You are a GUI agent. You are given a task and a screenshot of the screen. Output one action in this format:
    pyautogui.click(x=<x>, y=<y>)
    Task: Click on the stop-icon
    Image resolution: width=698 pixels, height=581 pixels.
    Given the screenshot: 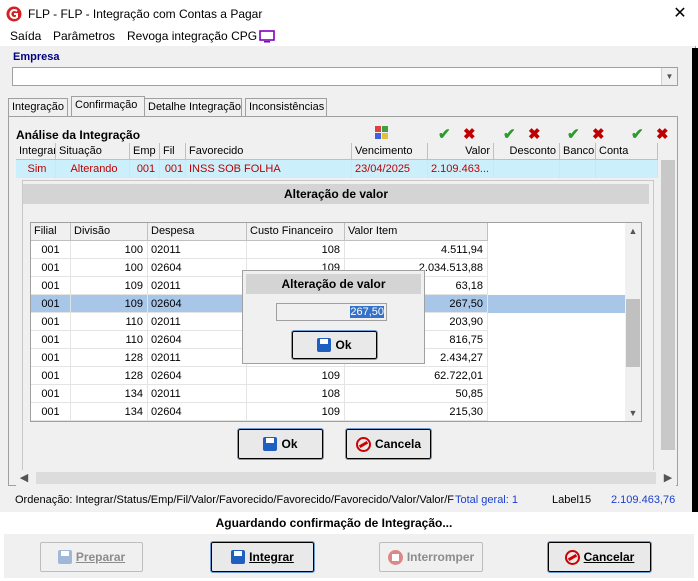 What is the action you would take?
    pyautogui.click(x=395, y=557)
    